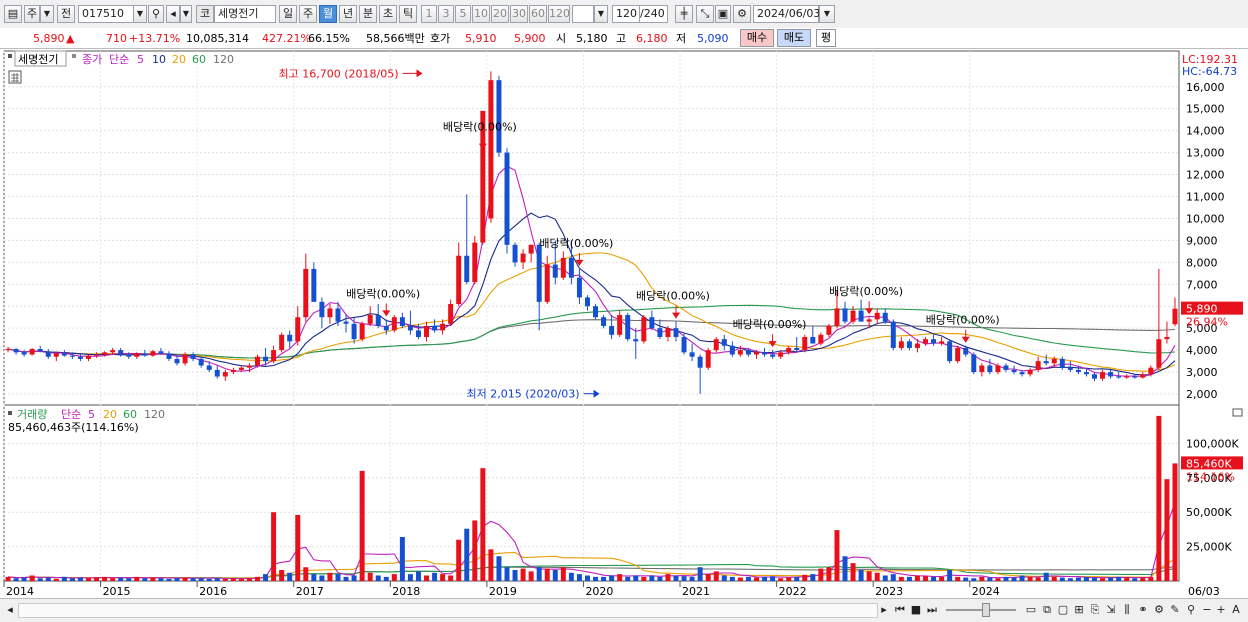 The image size is (1248, 622). I want to click on zoom-out-icon: −, so click(1207, 610).